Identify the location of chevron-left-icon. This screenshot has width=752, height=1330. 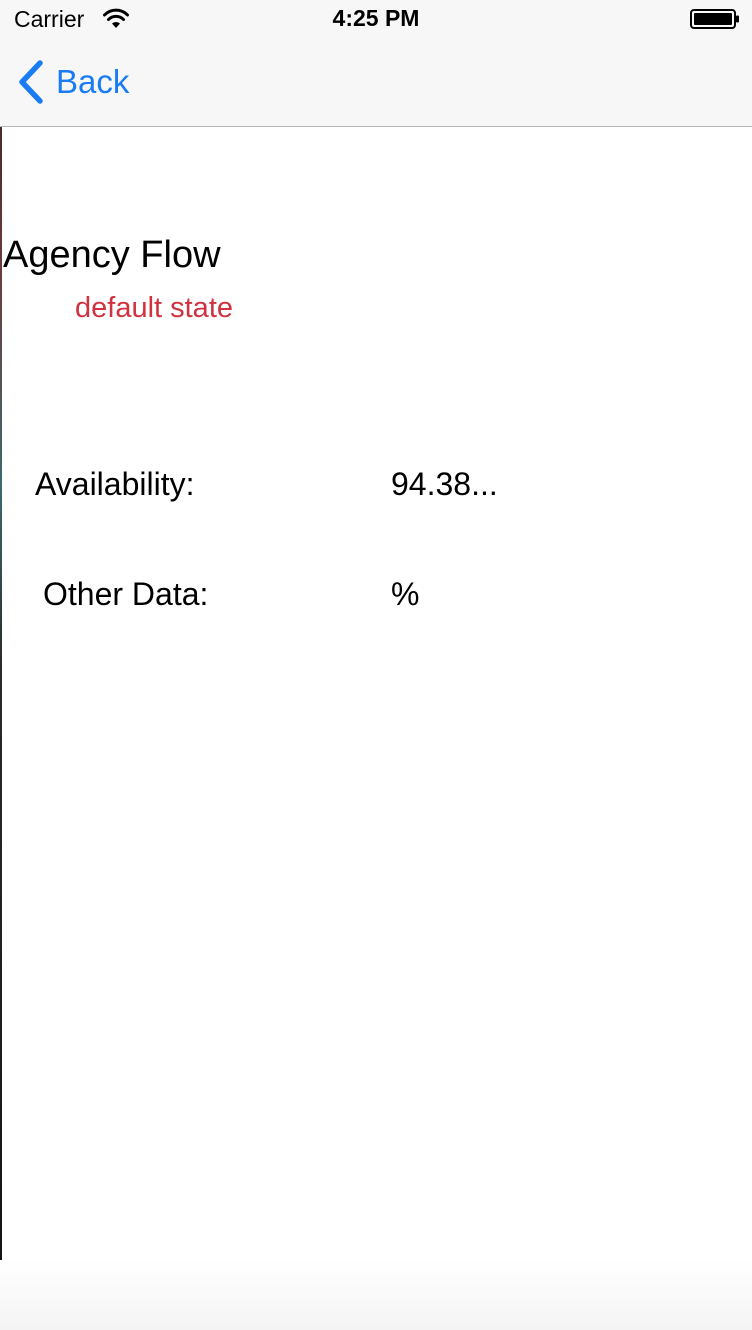
(31, 82).